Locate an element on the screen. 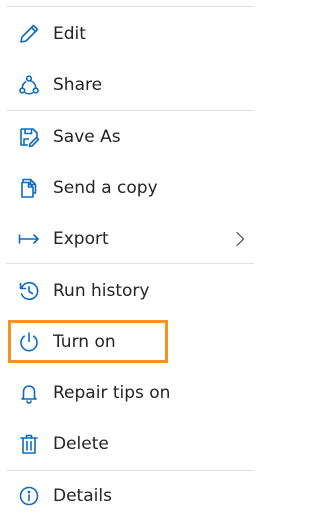  save-as-icon is located at coordinates (29, 137).